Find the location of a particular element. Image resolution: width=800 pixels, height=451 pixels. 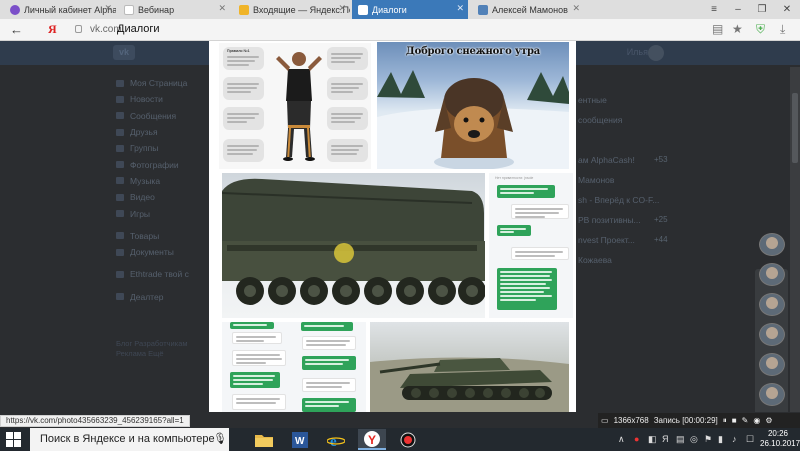

menu-label: Ethtrade твой с is located at coordinates (159, 274).